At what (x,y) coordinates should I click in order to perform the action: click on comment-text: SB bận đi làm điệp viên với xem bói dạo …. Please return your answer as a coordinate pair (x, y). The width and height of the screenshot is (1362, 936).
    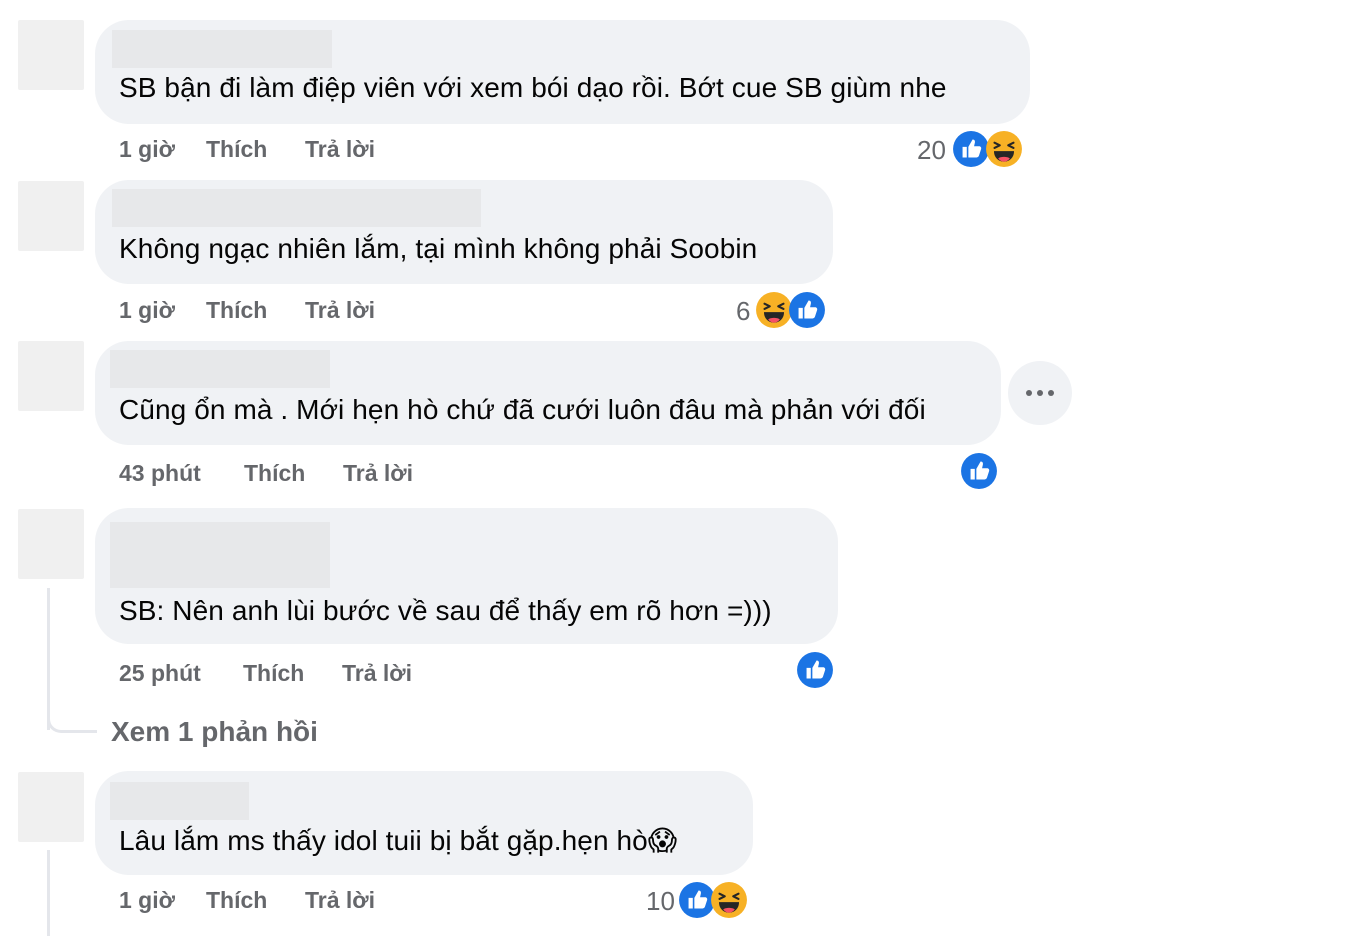
    Looking at the image, I should click on (533, 87).